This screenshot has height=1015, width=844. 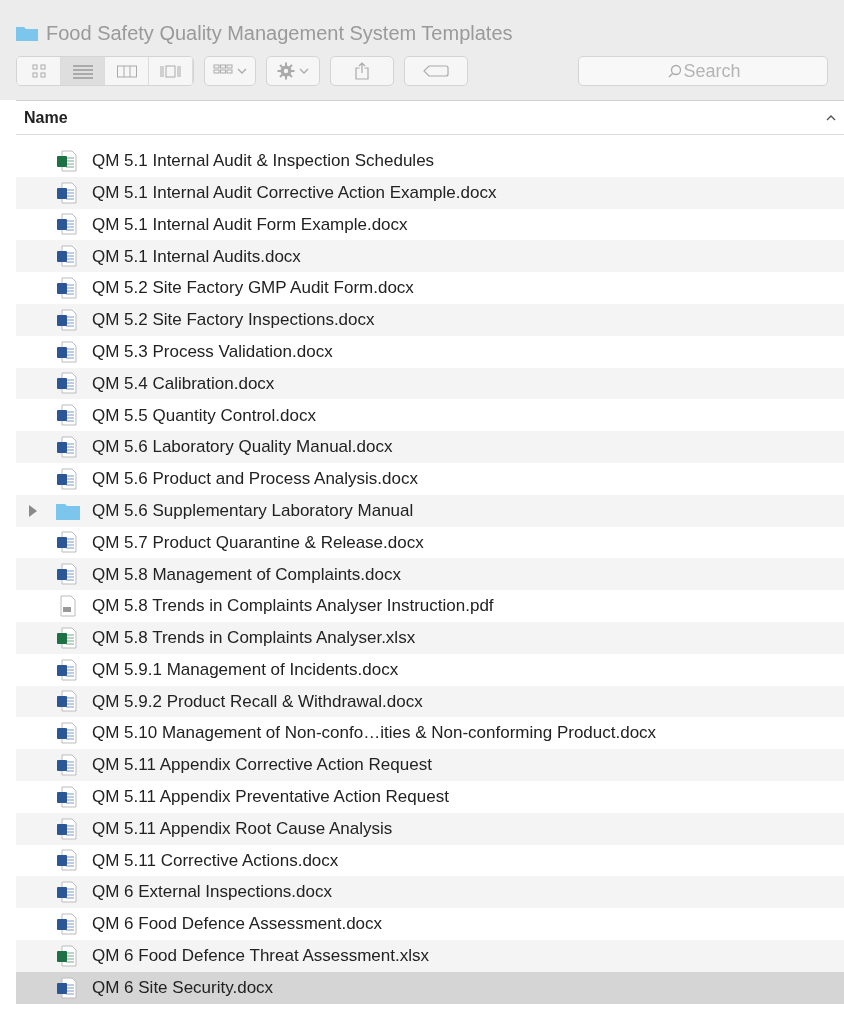 What do you see at coordinates (294, 192) in the screenshot?
I see `file-name: QM 5.1 Internal Audit Corrective Action Example.docx` at bounding box center [294, 192].